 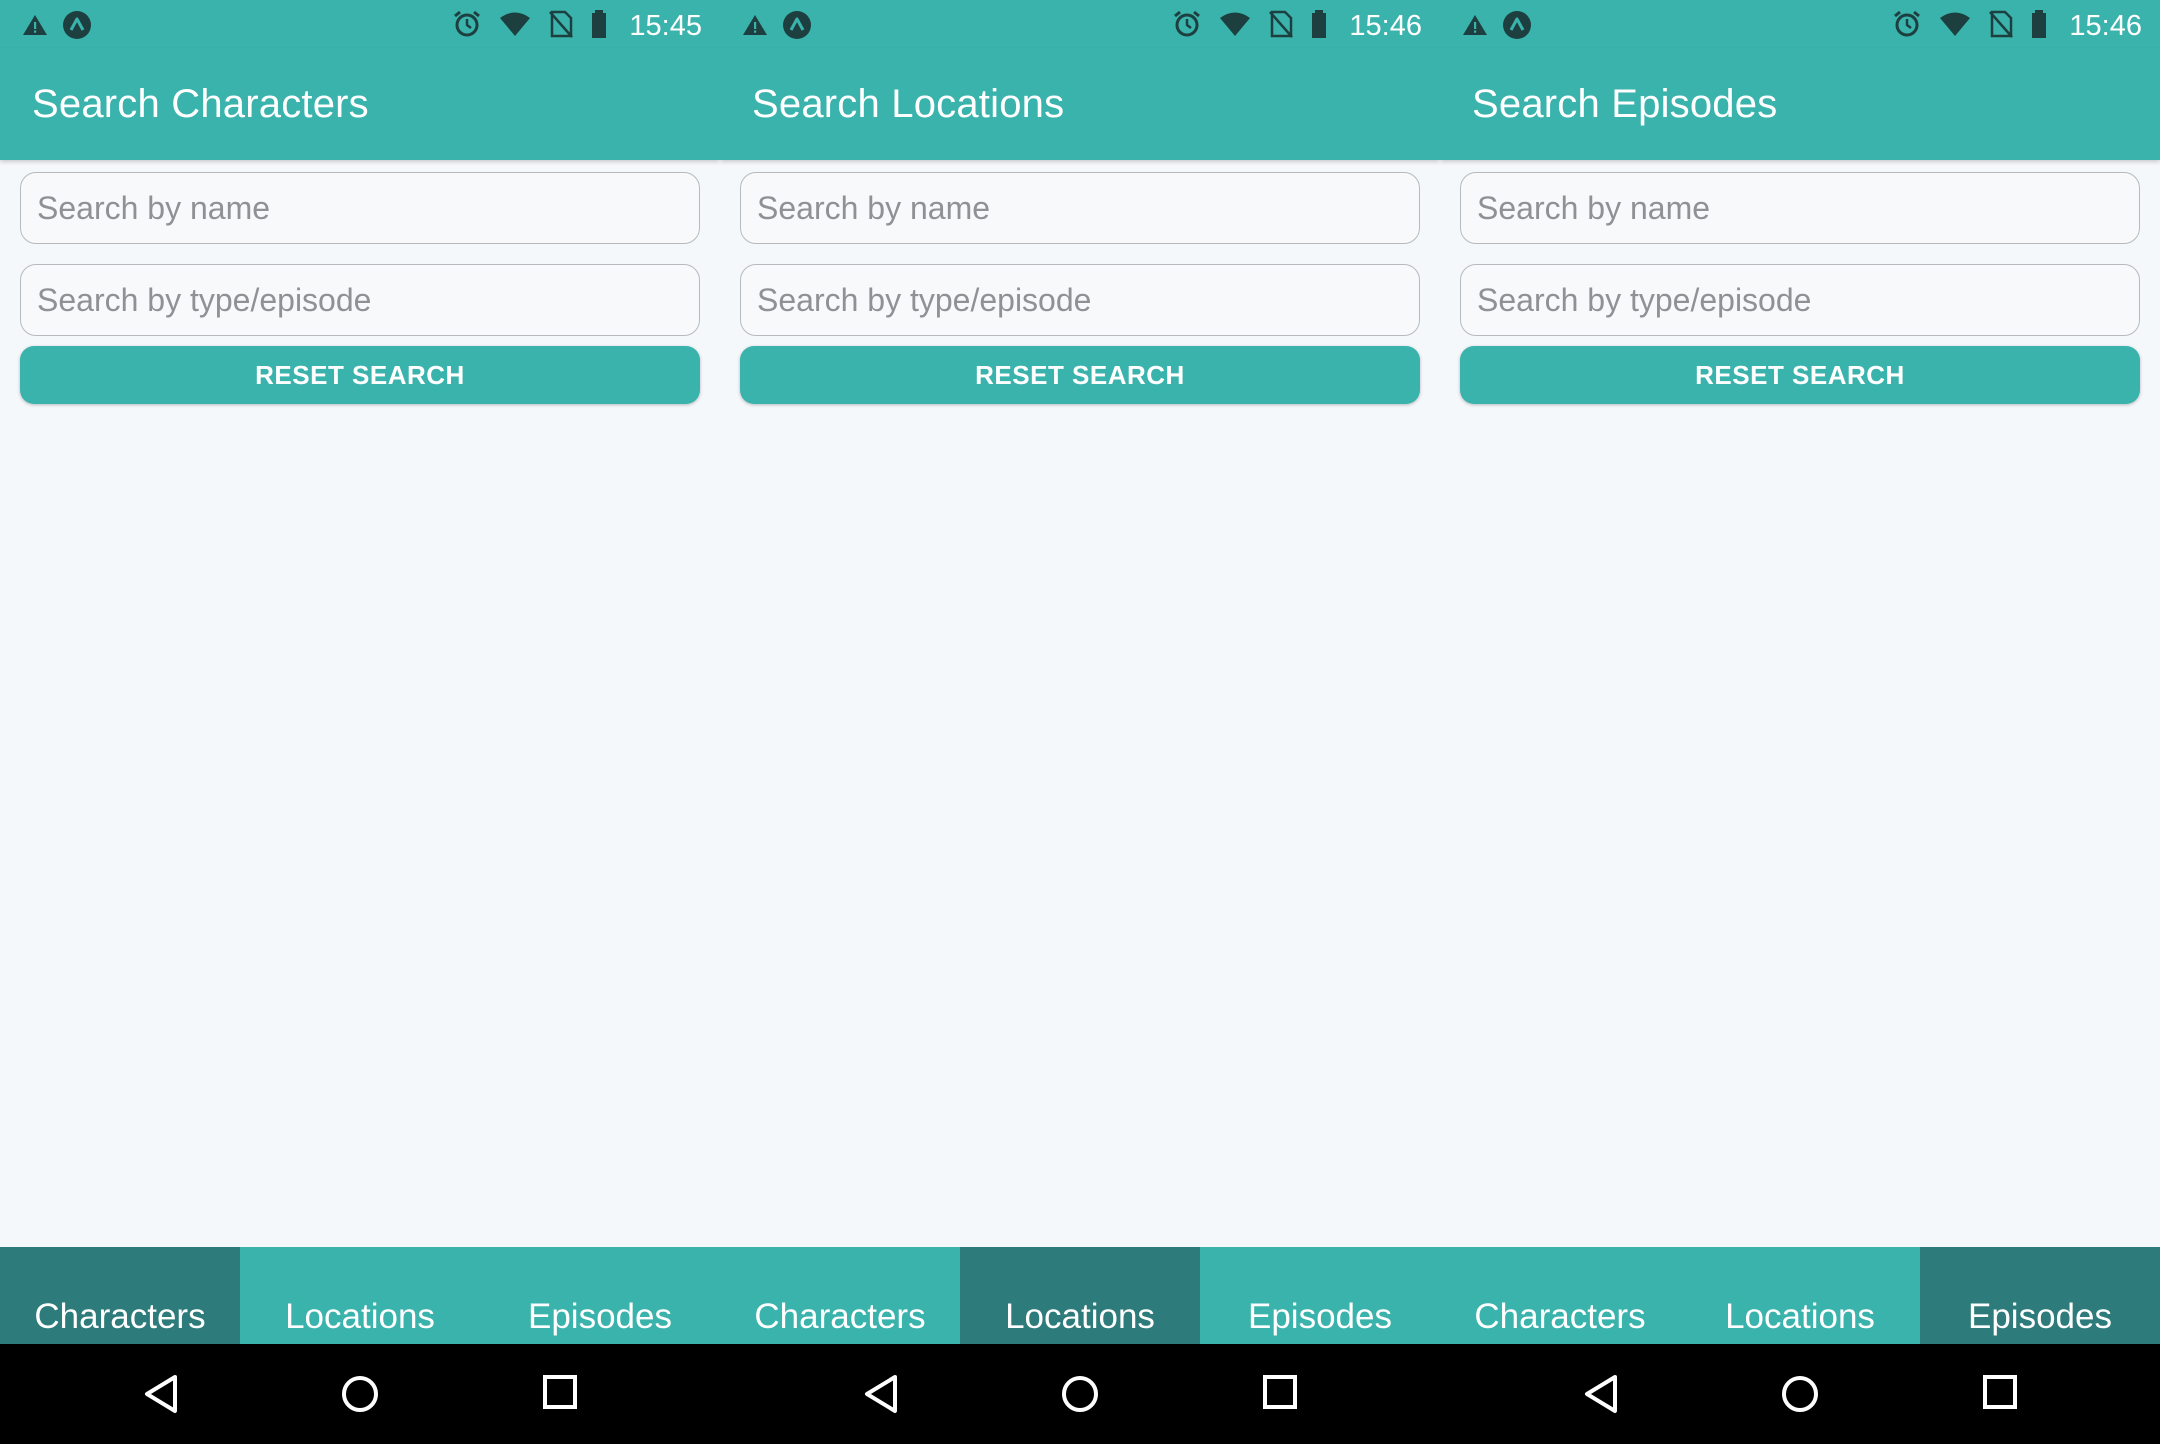 I want to click on status-bar: 15:45, so click(x=360, y=24).